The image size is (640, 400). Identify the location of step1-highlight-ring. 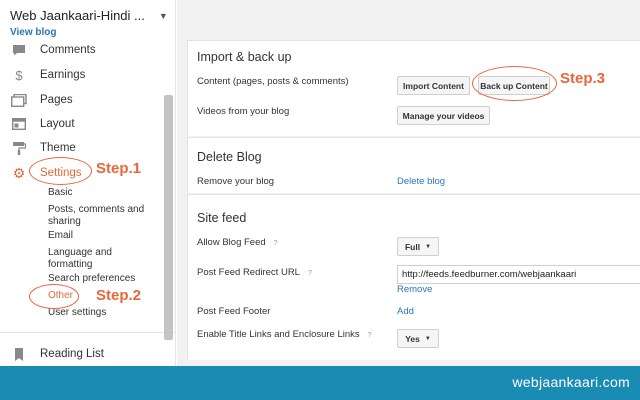
(60, 171).